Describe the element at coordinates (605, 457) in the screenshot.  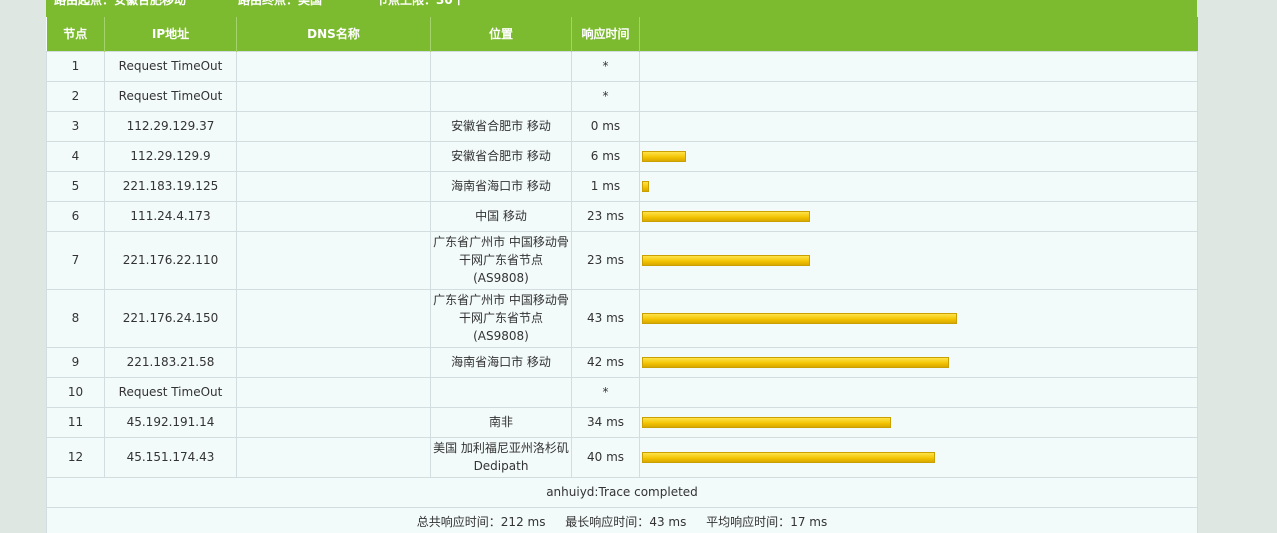
I see `time-cell: 40 ms` at that location.